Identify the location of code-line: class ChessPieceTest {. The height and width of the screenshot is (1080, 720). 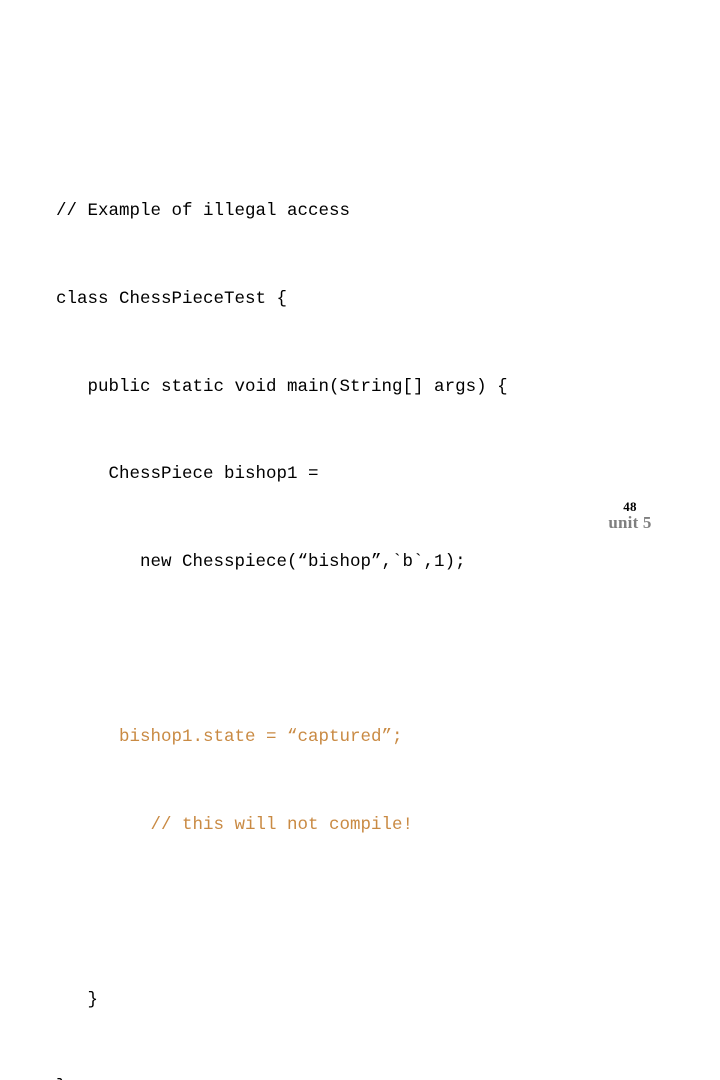
(172, 299).